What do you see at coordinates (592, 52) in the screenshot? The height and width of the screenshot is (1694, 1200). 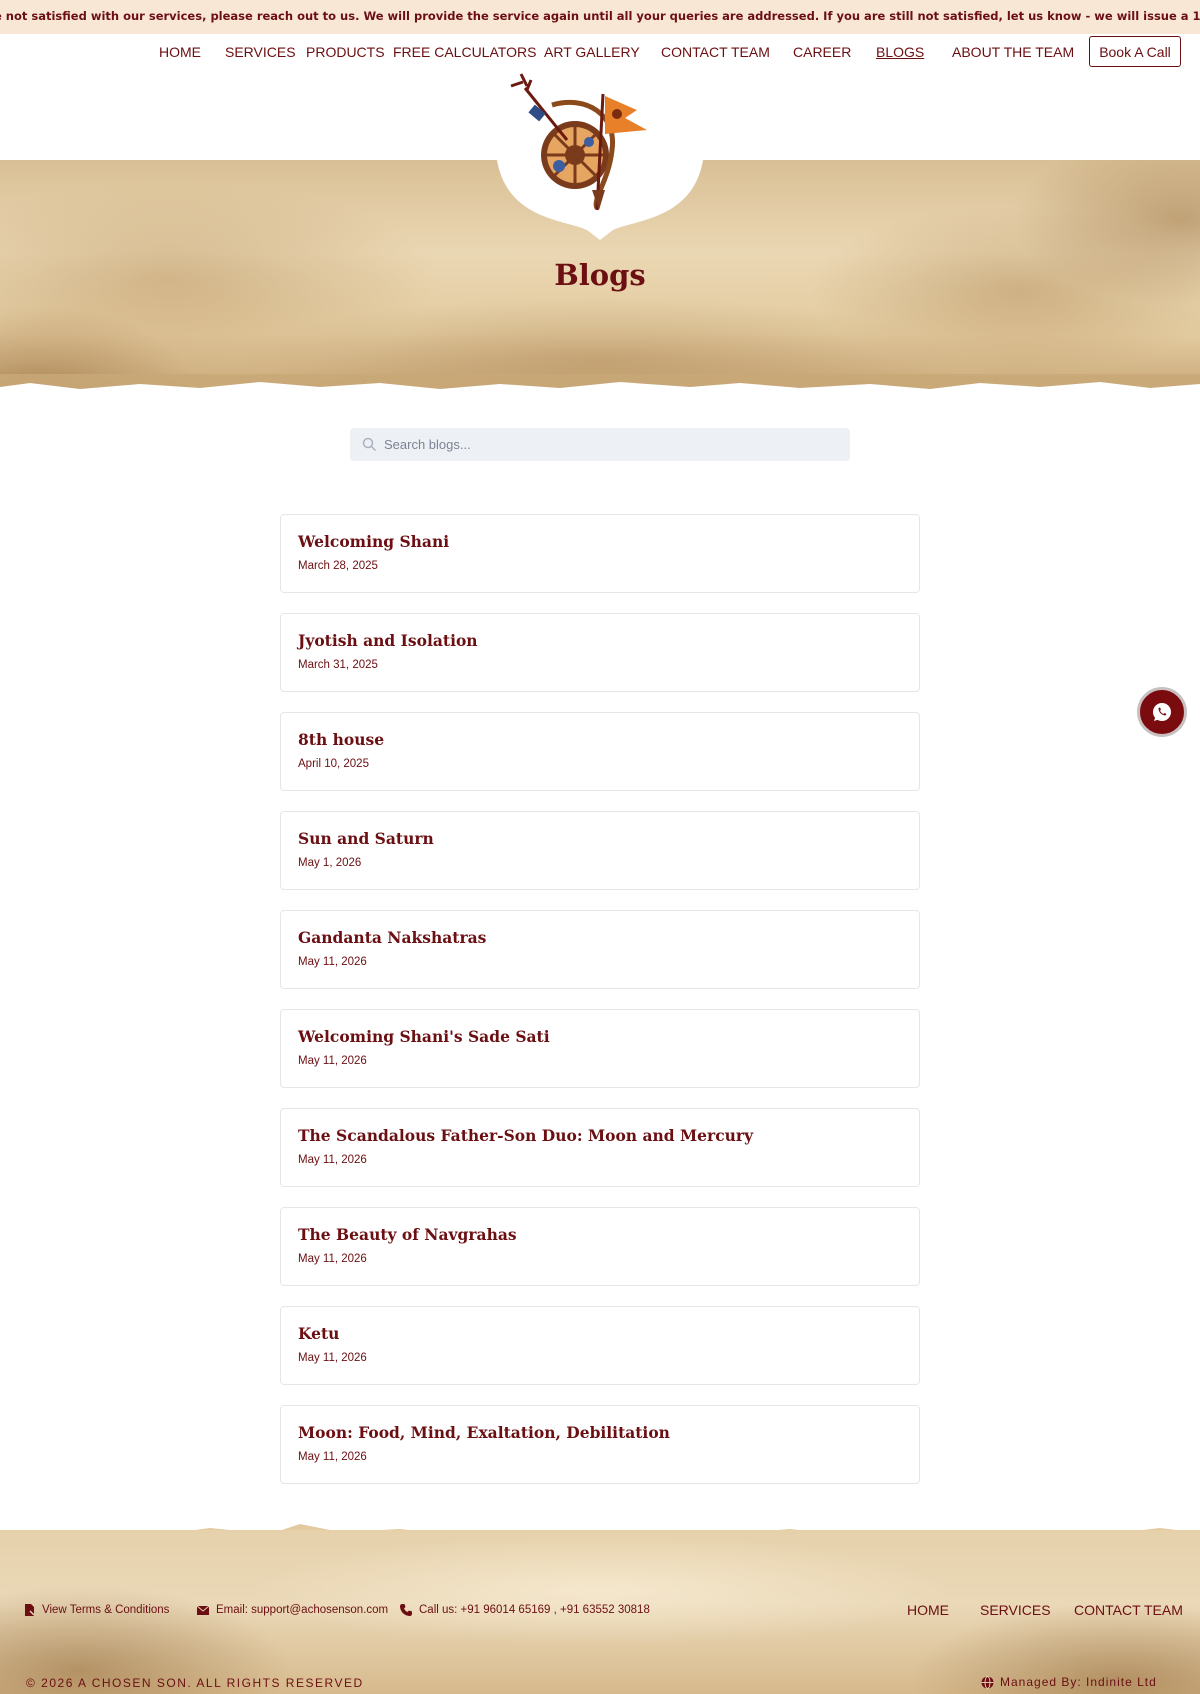 I see `nav-art-gallery: ART GALLERY` at bounding box center [592, 52].